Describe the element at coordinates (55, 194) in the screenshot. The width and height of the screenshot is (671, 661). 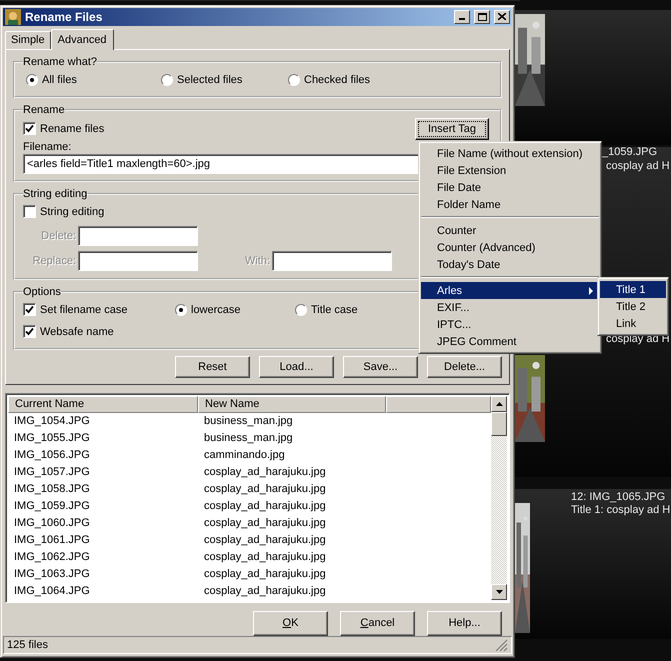
I see `group-title: String editing` at that location.